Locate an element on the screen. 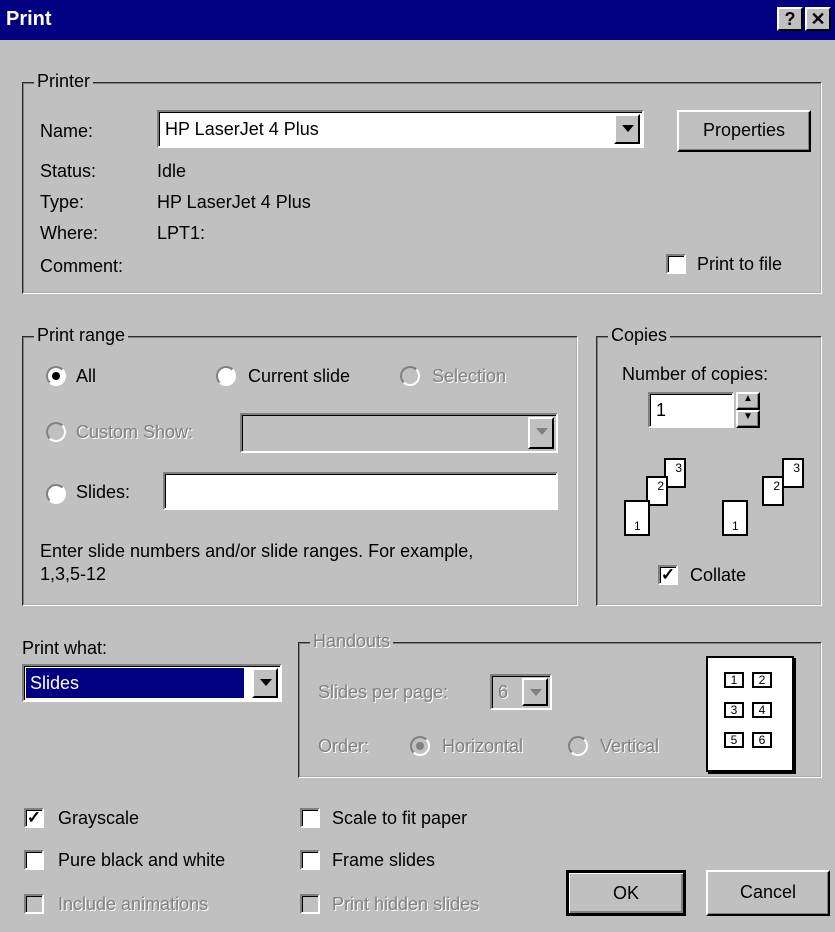 Image resolution: width=835 pixels, height=932 pixels. handouts-group-label: Handouts is located at coordinates (352, 641).